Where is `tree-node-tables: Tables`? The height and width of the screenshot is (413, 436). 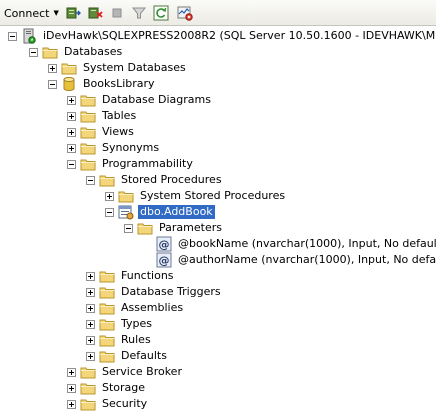 tree-node-tables: Tables is located at coordinates (102, 116).